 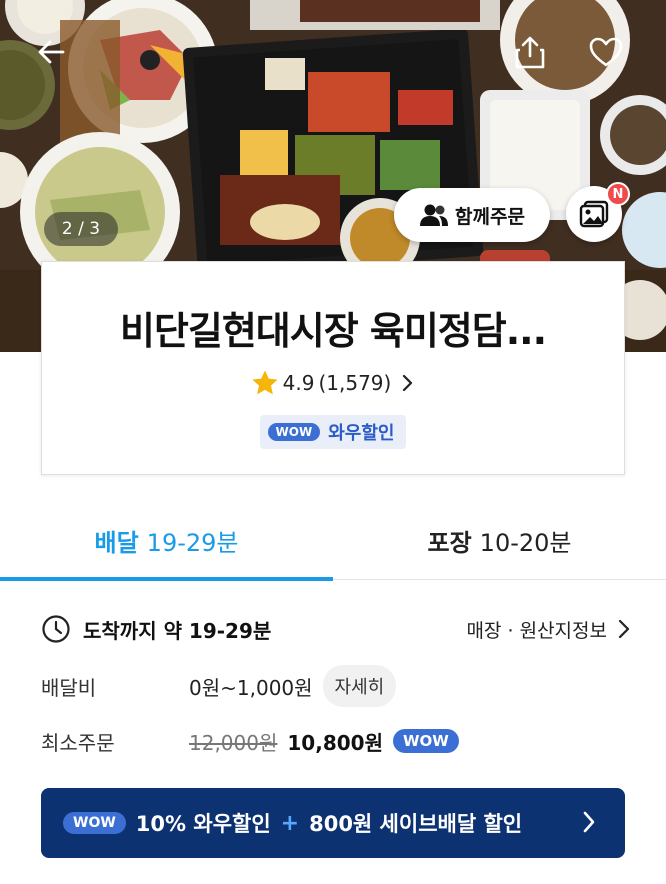 I want to click on delivery-fee-value: 0원~1,000원, so click(x=251, y=687).